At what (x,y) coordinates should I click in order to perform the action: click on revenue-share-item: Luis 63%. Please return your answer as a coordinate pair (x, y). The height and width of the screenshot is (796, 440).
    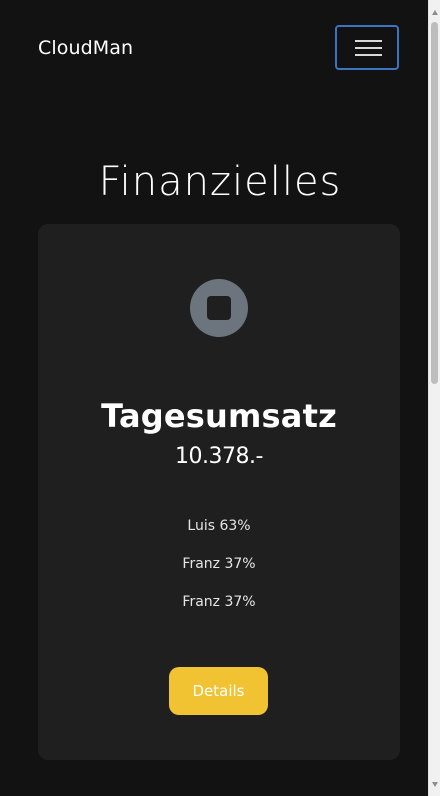
    Looking at the image, I should click on (219, 526).